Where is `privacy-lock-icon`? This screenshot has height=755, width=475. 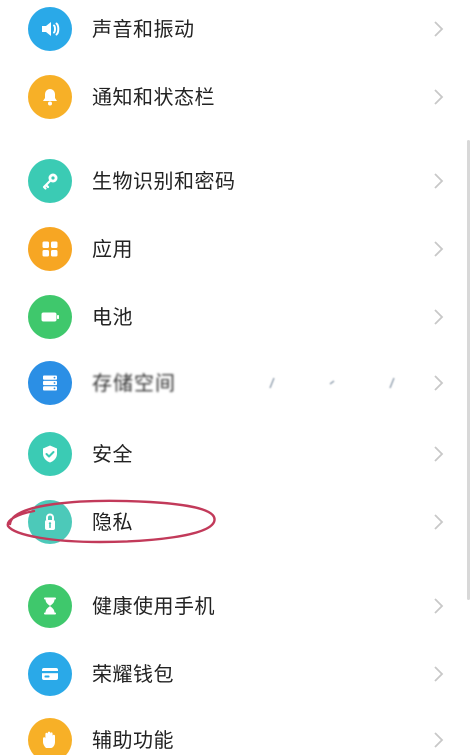 privacy-lock-icon is located at coordinates (50, 522).